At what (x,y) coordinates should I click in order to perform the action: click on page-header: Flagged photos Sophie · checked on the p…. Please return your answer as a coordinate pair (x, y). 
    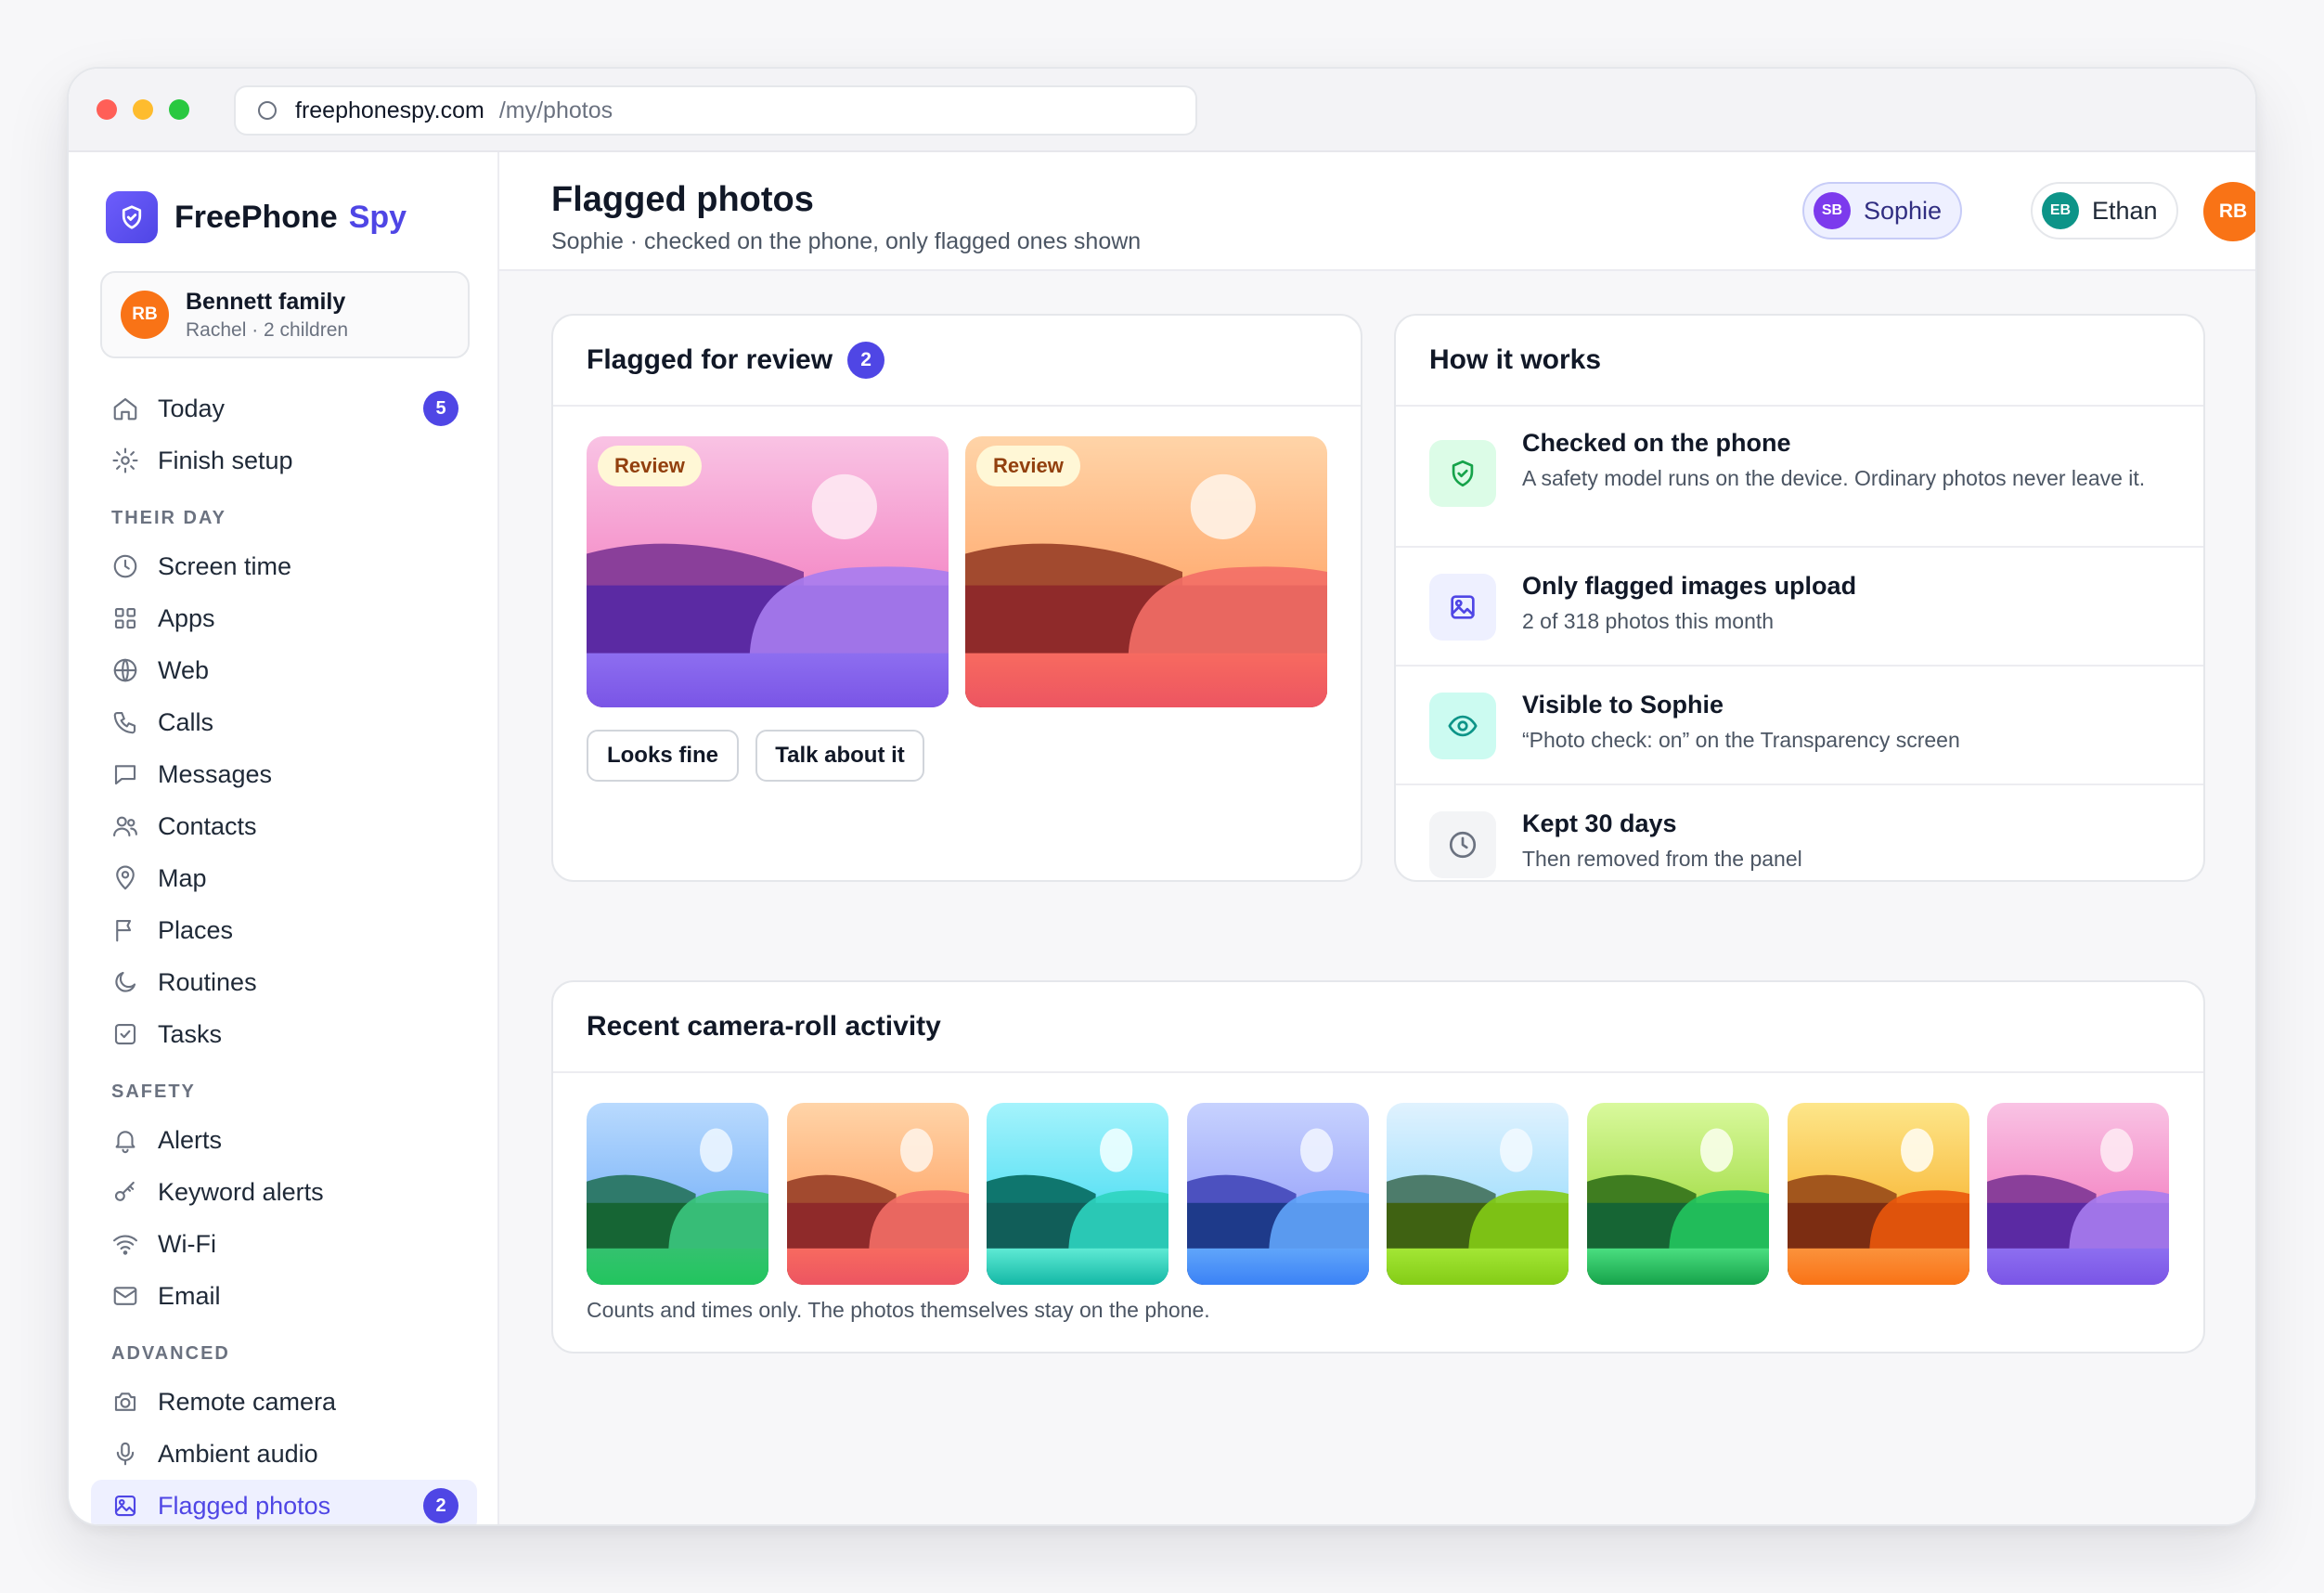
    Looking at the image, I should click on (1377, 211).